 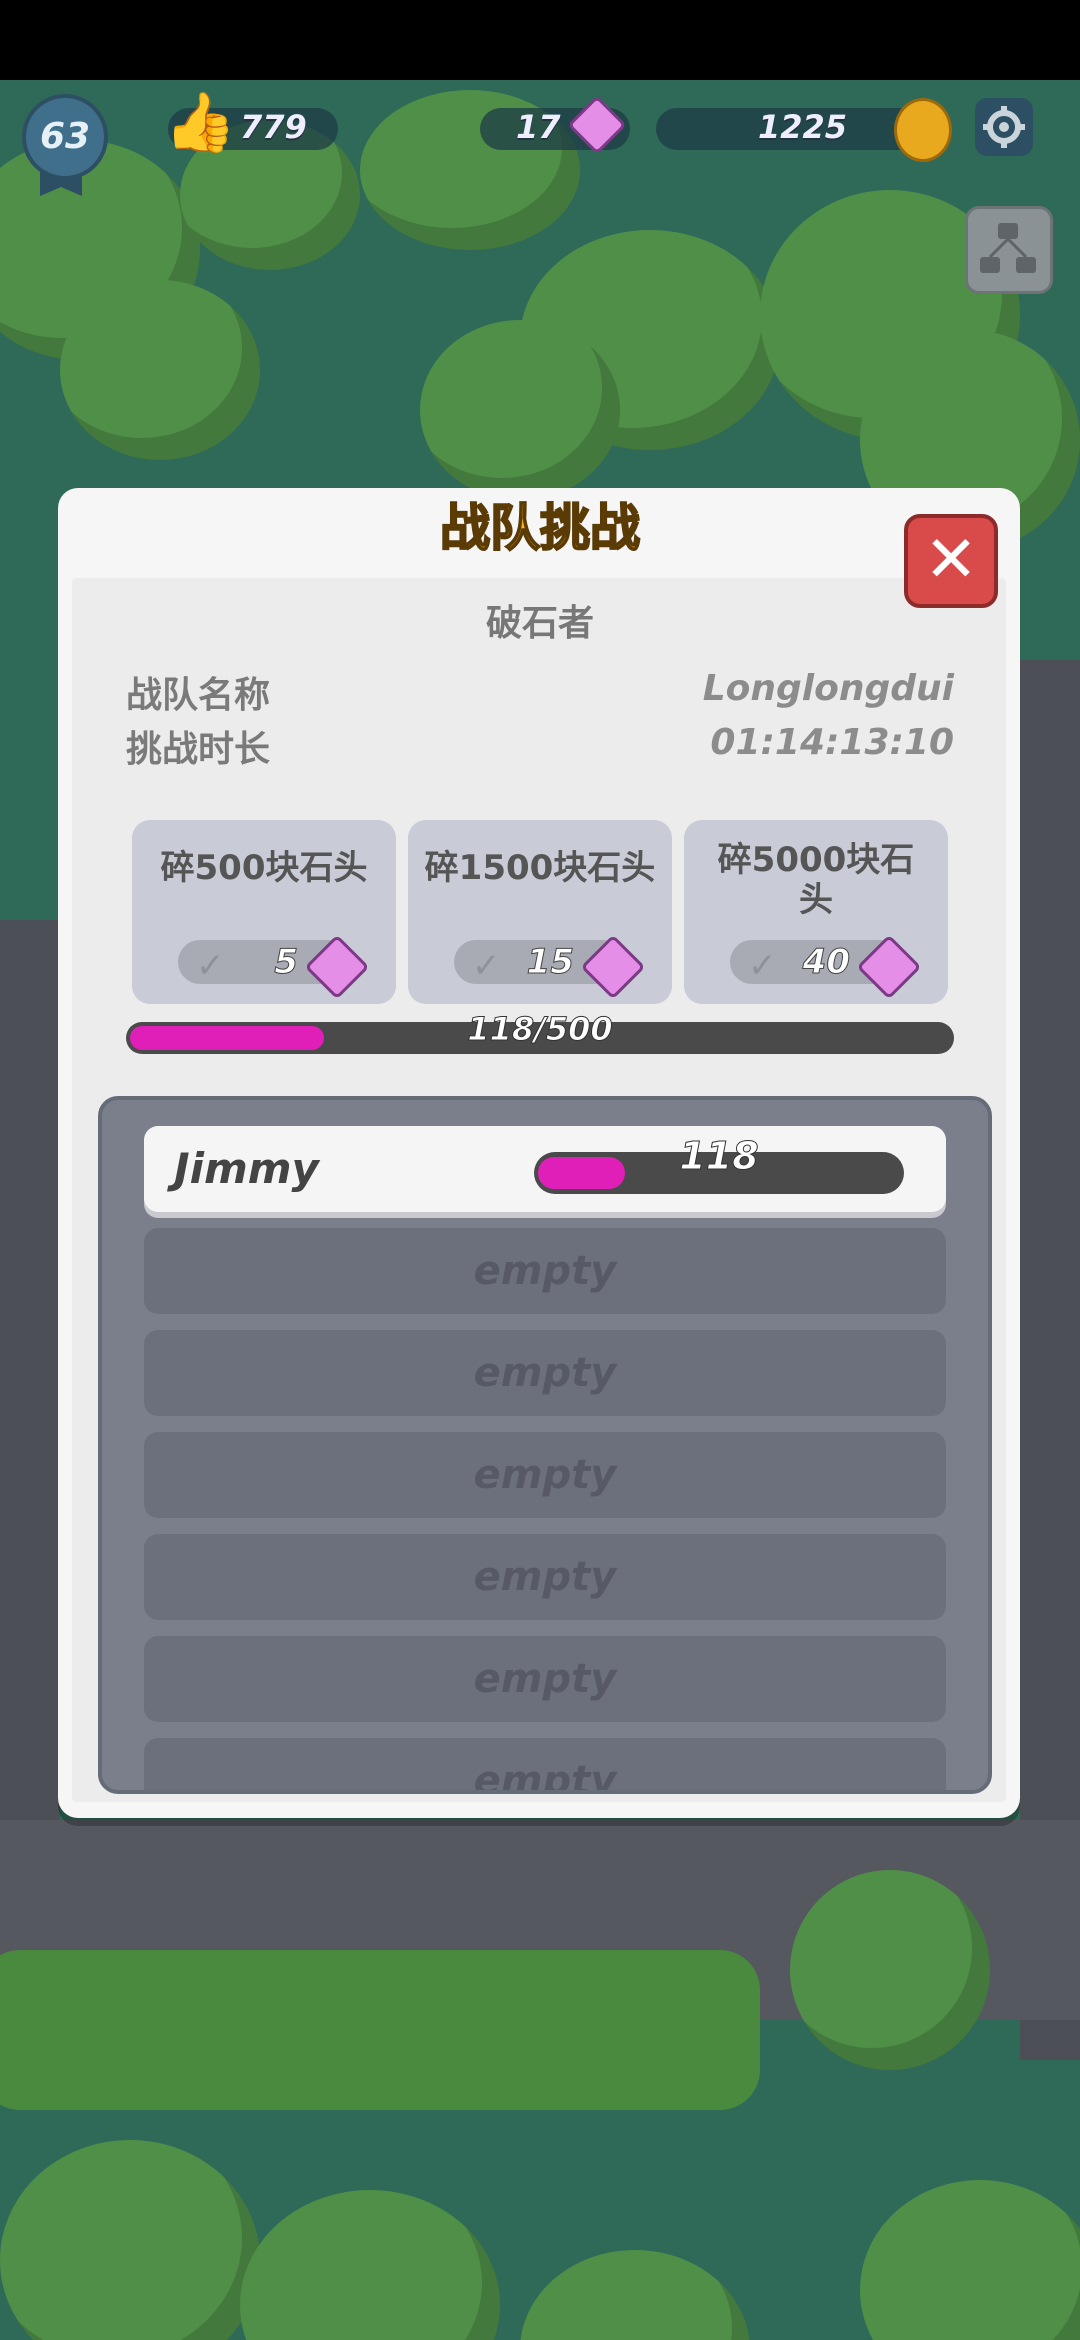 I want to click on gear-icon, so click(x=1004, y=127).